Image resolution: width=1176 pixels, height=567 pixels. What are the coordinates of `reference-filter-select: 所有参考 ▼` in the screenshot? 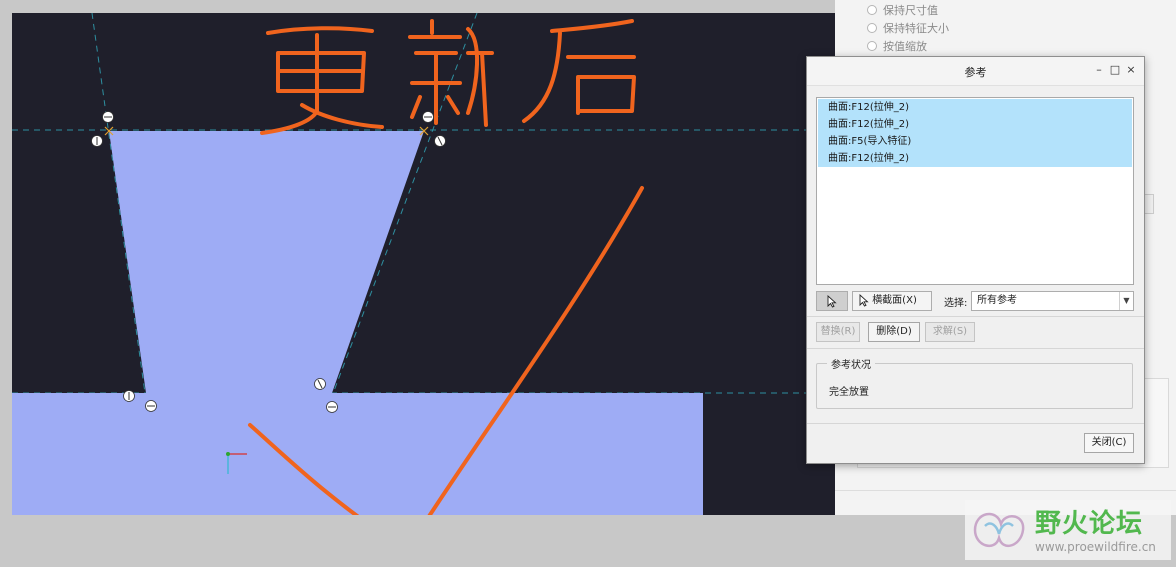 It's located at (1052, 301).